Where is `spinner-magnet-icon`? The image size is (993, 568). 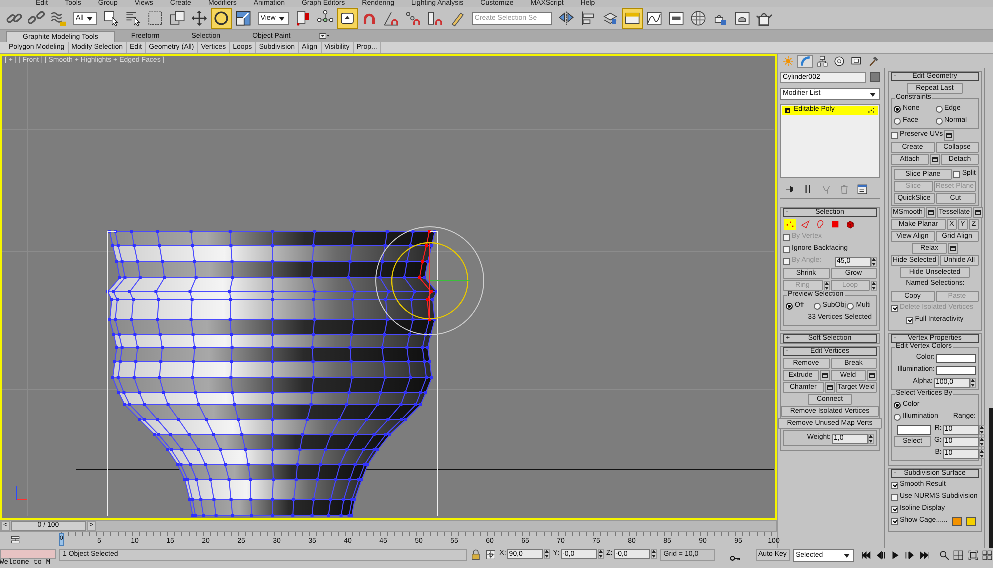
spinner-magnet-icon is located at coordinates (435, 18).